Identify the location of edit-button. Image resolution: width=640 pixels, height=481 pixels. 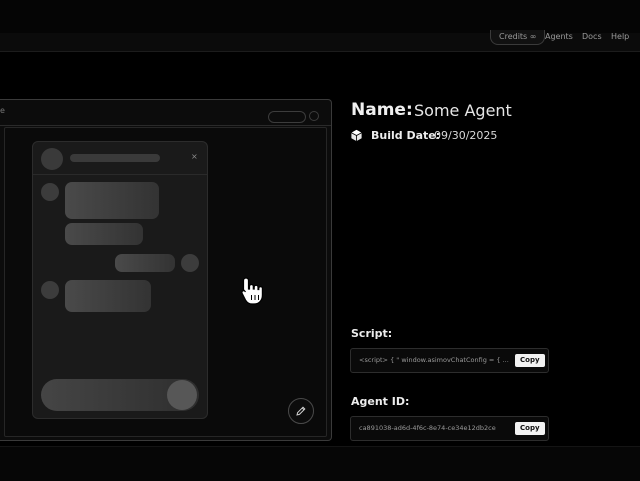
(301, 411).